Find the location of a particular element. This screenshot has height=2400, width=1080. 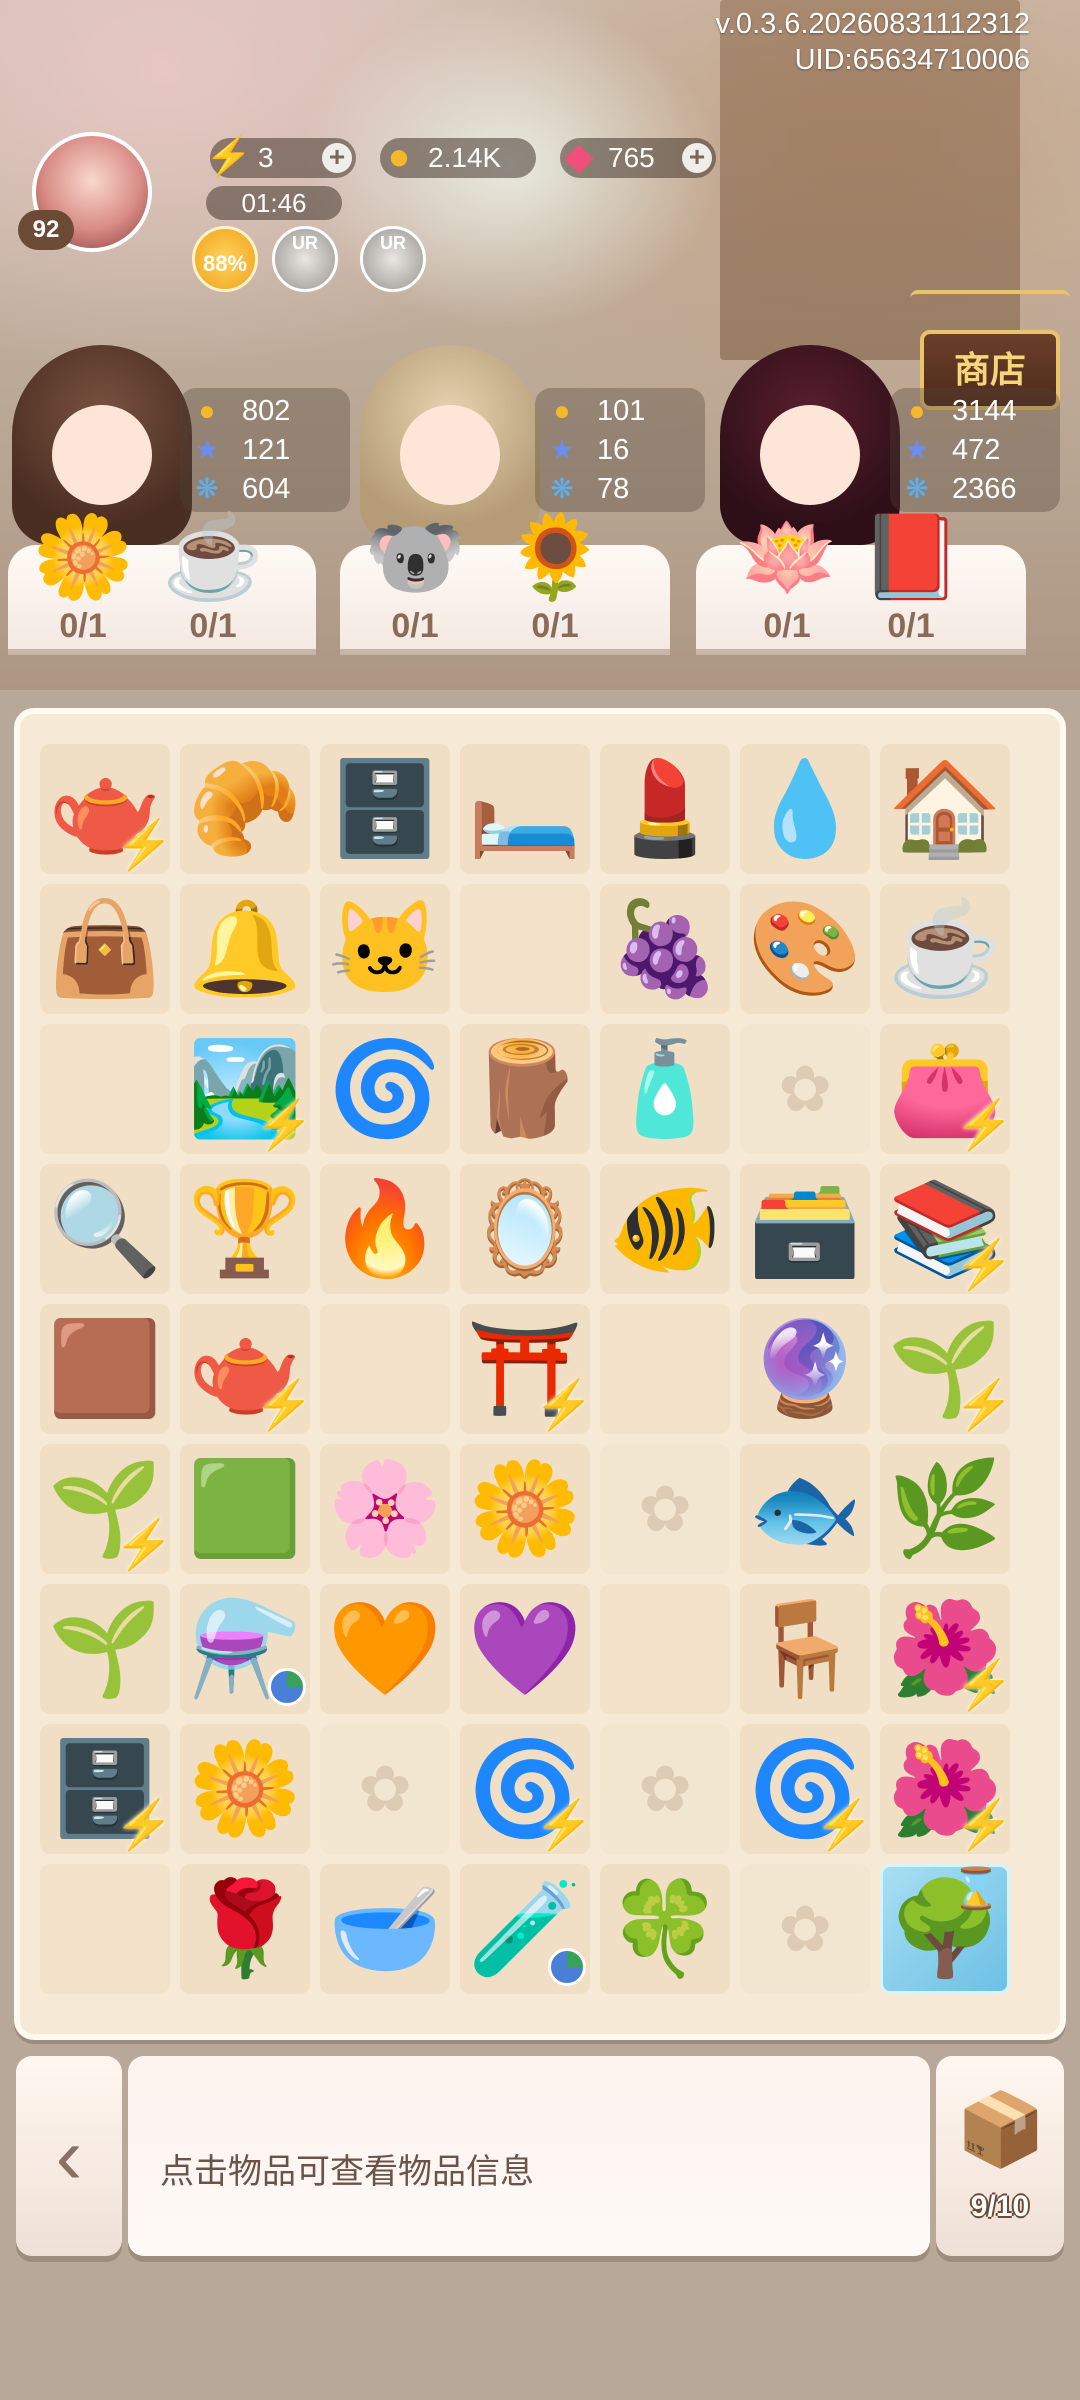

campfire-item: 🔥 is located at coordinates (385, 1229).